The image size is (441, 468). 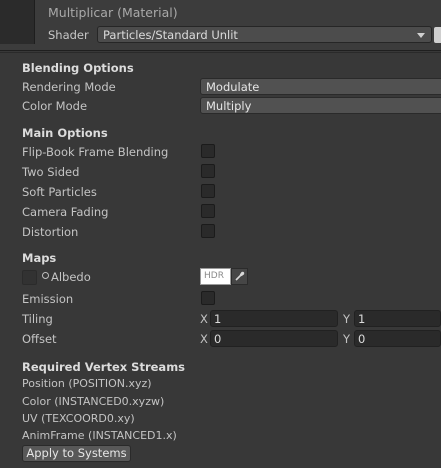 What do you see at coordinates (208, 151) in the screenshot?
I see `flipbook-blending-checkbox` at bounding box center [208, 151].